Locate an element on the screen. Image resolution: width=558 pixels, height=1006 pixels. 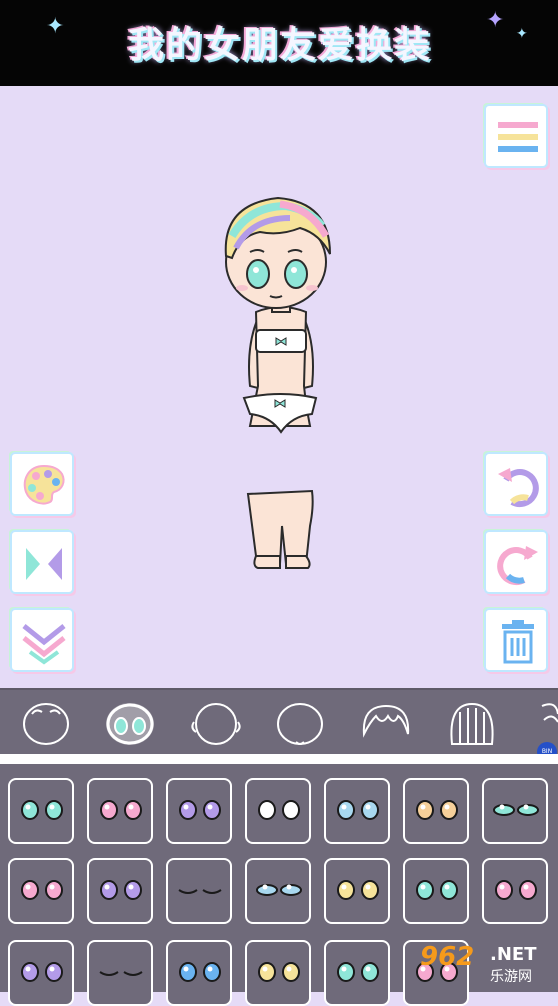
hair-back-icon is located at coordinates (472, 723).